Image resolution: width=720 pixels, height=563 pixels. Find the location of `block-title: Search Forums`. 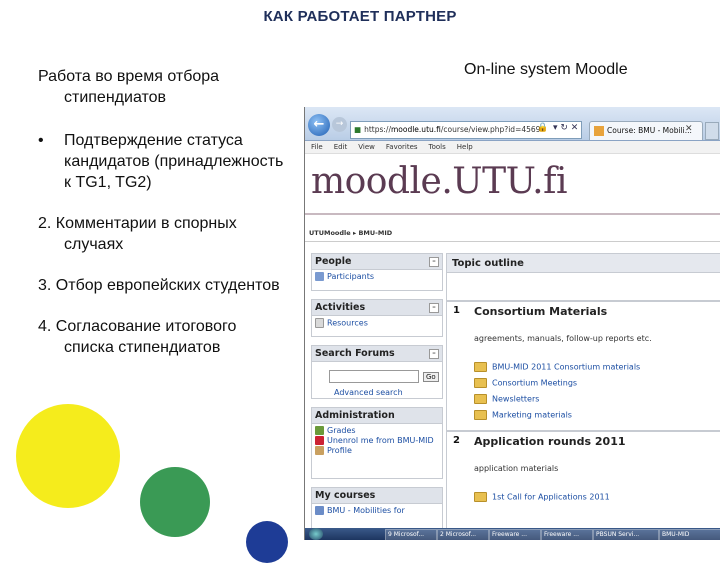

block-title: Search Forums is located at coordinates (355, 353).